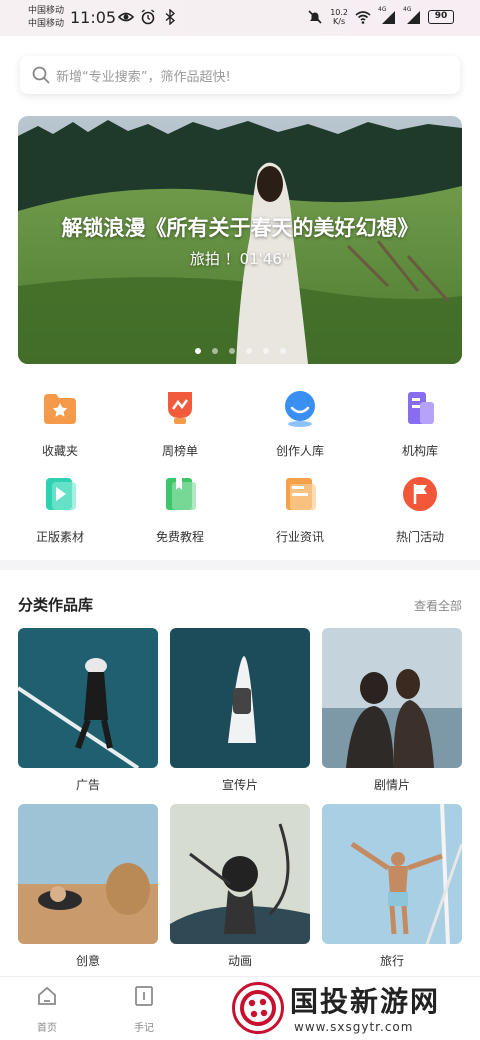  Describe the element at coordinates (47, 1028) in the screenshot. I see `tab-label: 首页` at that location.